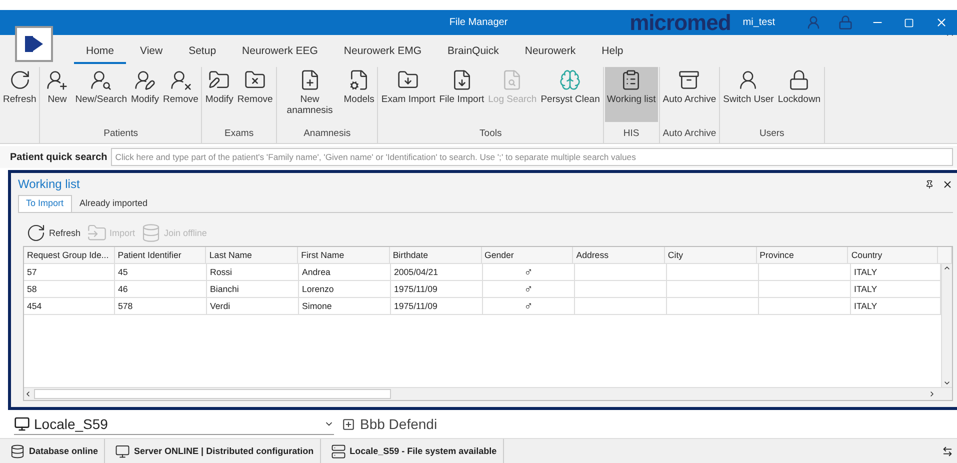 The width and height of the screenshot is (957, 463). I want to click on group-label: Anamnesis, so click(327, 134).